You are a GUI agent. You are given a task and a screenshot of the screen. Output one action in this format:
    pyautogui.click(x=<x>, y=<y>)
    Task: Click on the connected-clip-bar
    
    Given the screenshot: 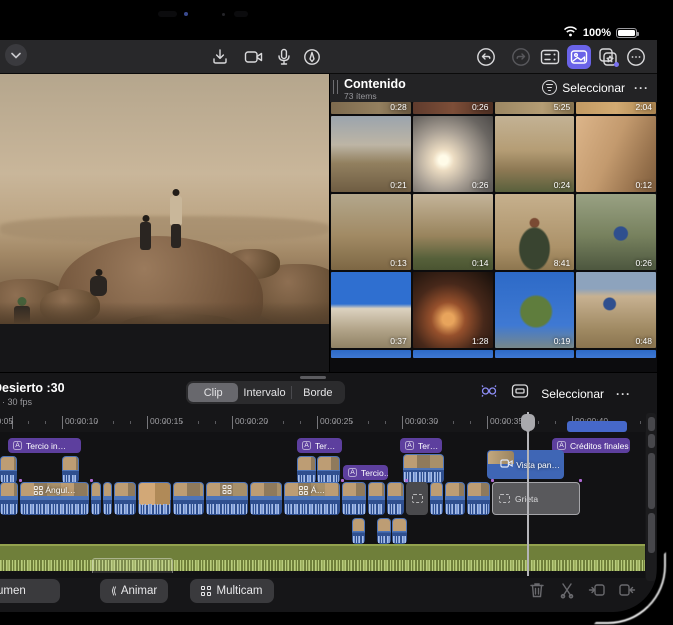 What is the action you would take?
    pyautogui.click(x=597, y=426)
    